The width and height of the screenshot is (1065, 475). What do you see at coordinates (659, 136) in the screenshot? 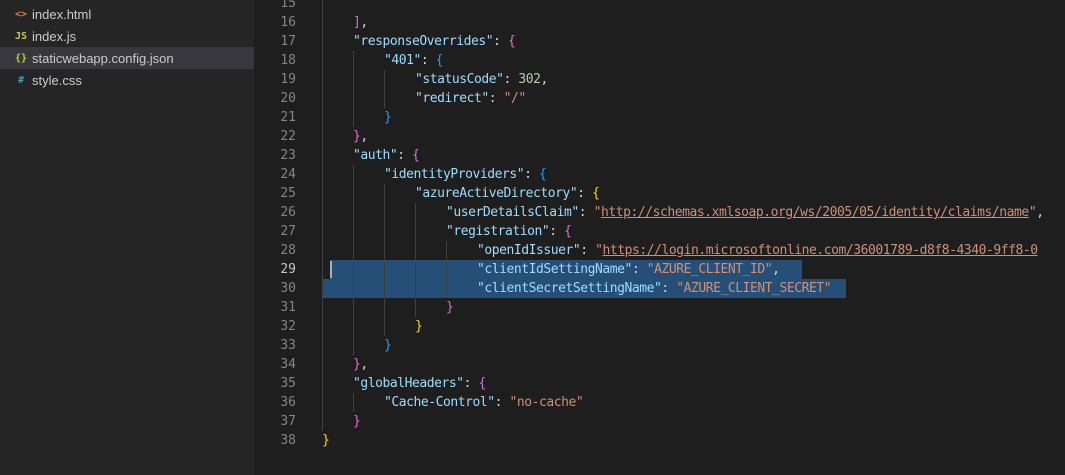
I see `code-line: 22},` at bounding box center [659, 136].